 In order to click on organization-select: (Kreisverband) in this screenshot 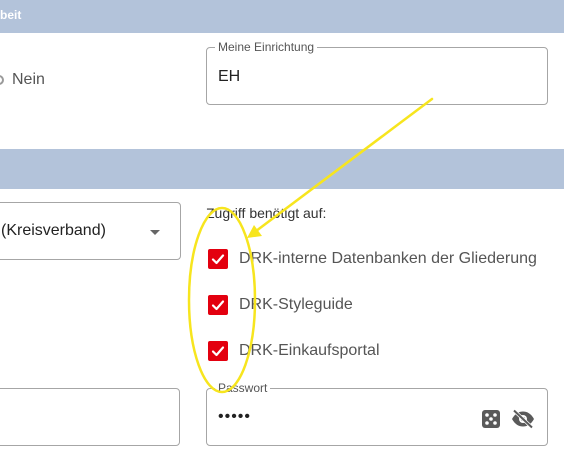, I will do `click(90, 231)`.